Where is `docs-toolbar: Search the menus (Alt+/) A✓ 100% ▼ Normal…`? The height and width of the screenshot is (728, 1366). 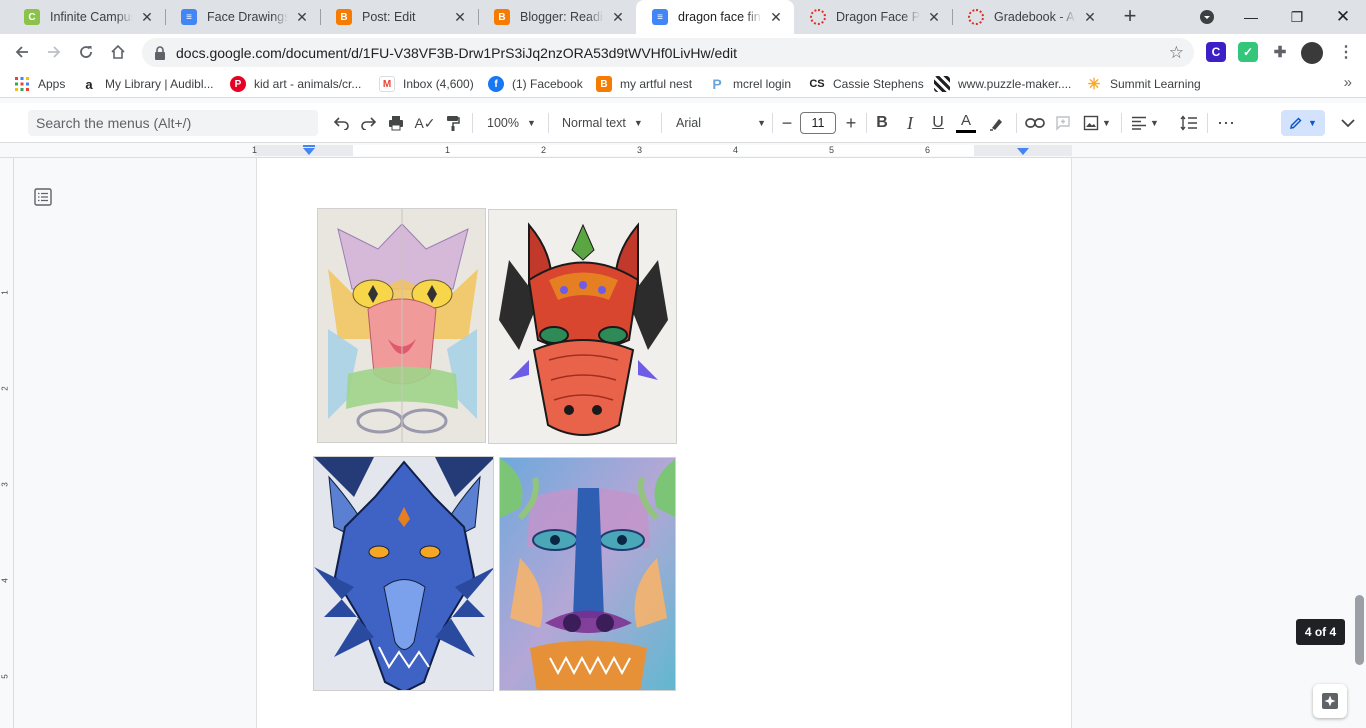
docs-toolbar: Search the menus (Alt+/) A✓ 100% ▼ Normal… is located at coordinates (683, 122).